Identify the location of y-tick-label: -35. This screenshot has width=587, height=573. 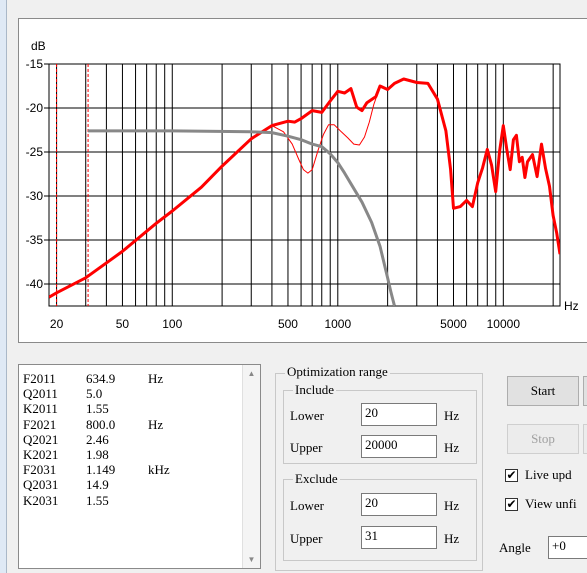
(35, 240).